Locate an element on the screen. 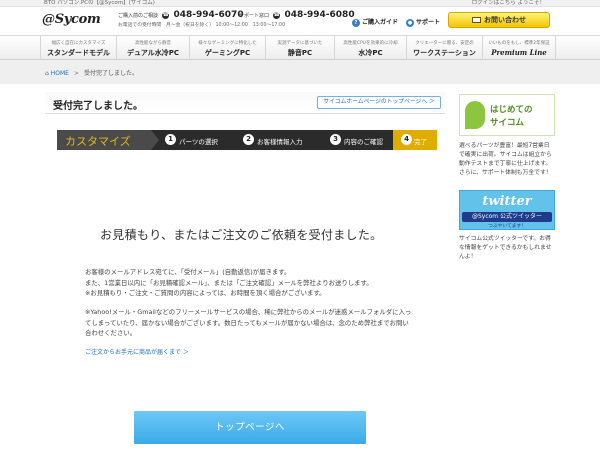 The width and height of the screenshot is (600, 473). page-title: 受付完了しました。 is located at coordinates (98, 106).